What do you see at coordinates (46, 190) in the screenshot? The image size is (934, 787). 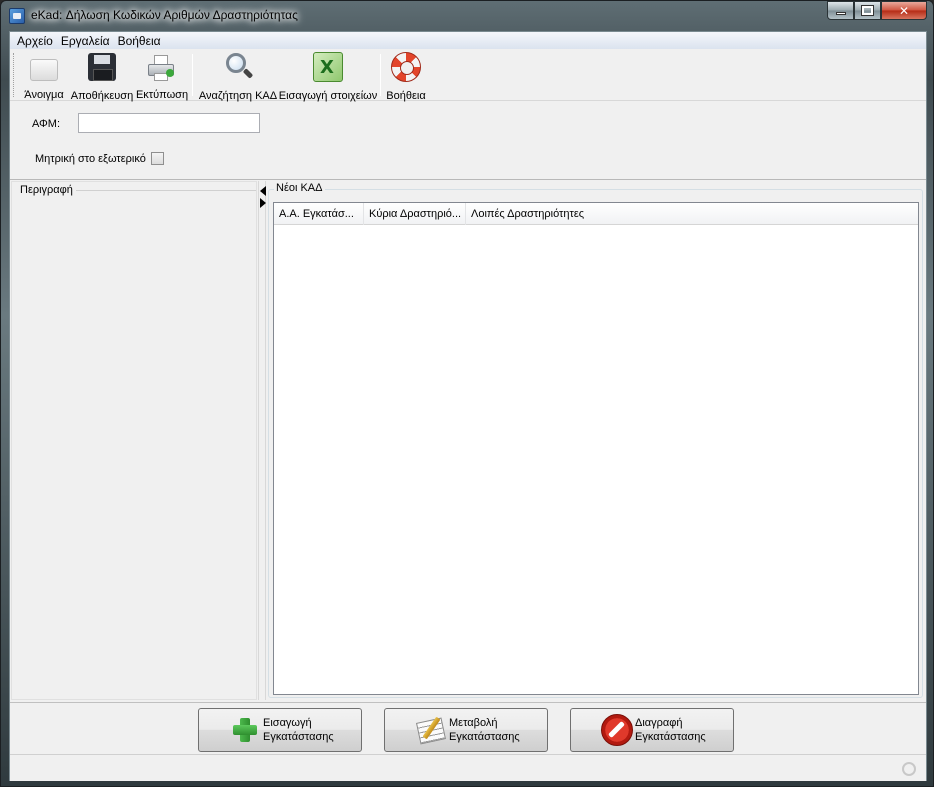 I see `description-title: Περιγραφή` at bounding box center [46, 190].